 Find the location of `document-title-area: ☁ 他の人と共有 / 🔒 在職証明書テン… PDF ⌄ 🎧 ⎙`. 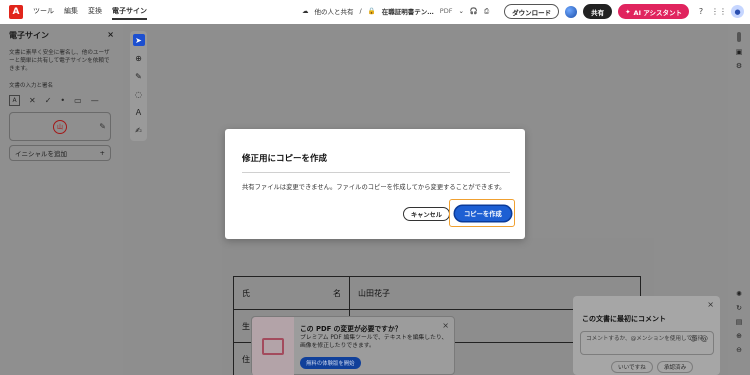

document-title-area: ☁ 他の人と共有 / 🔒 在職証明書テン… PDF ⌄ 🎧 ⎙ is located at coordinates (395, 11).